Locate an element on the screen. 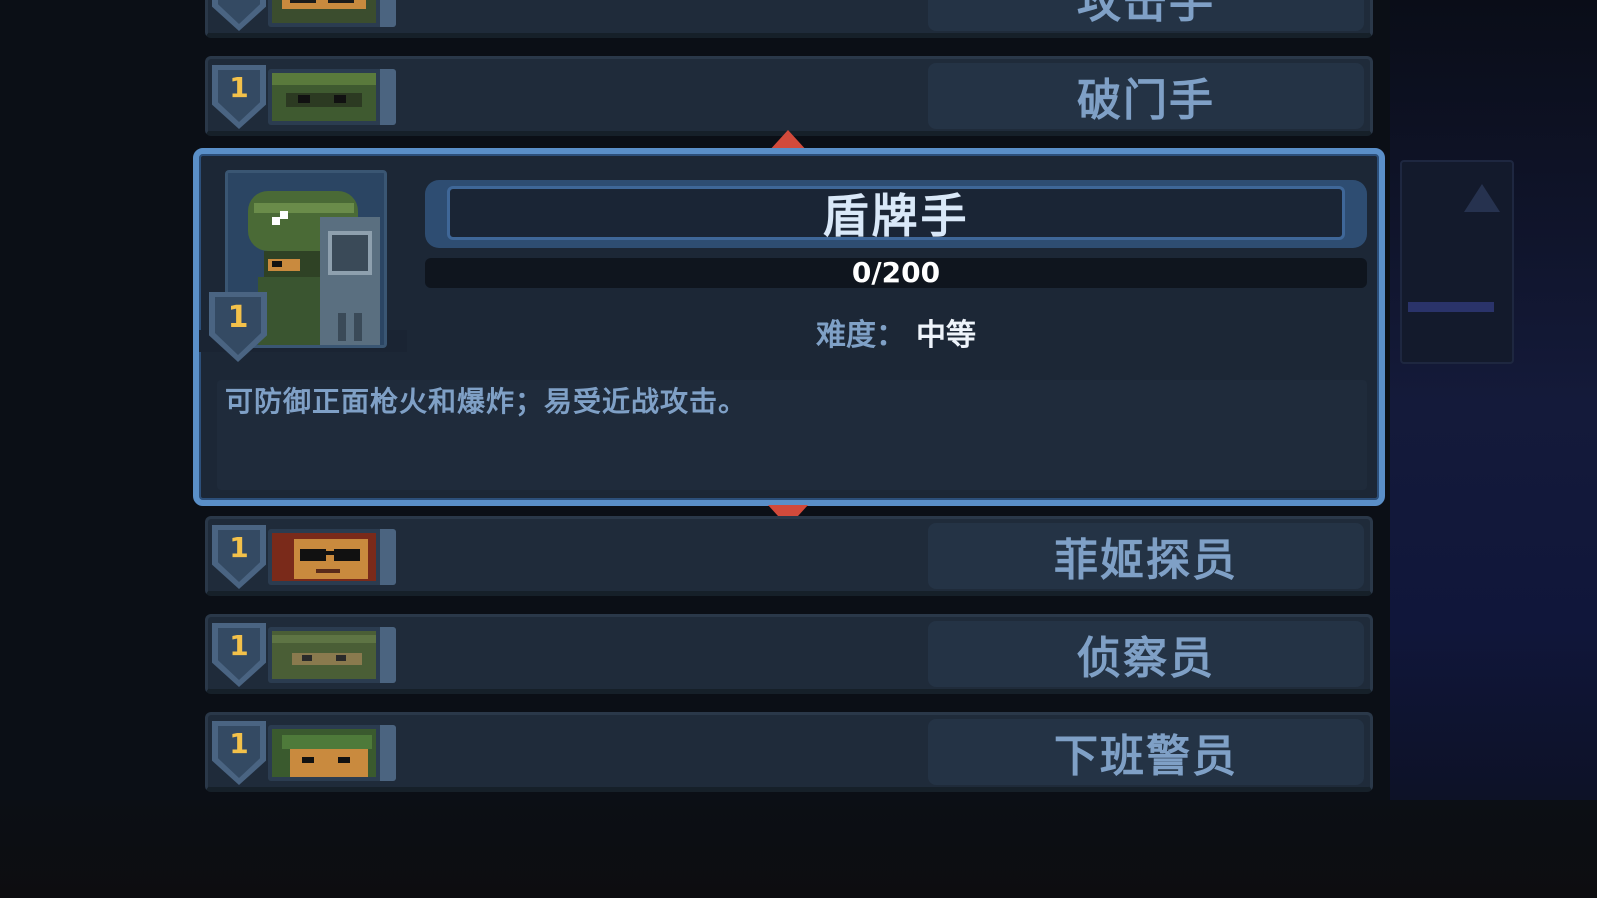 The image size is (1597, 898). unit-name: 攻击手 is located at coordinates (1146, 14).